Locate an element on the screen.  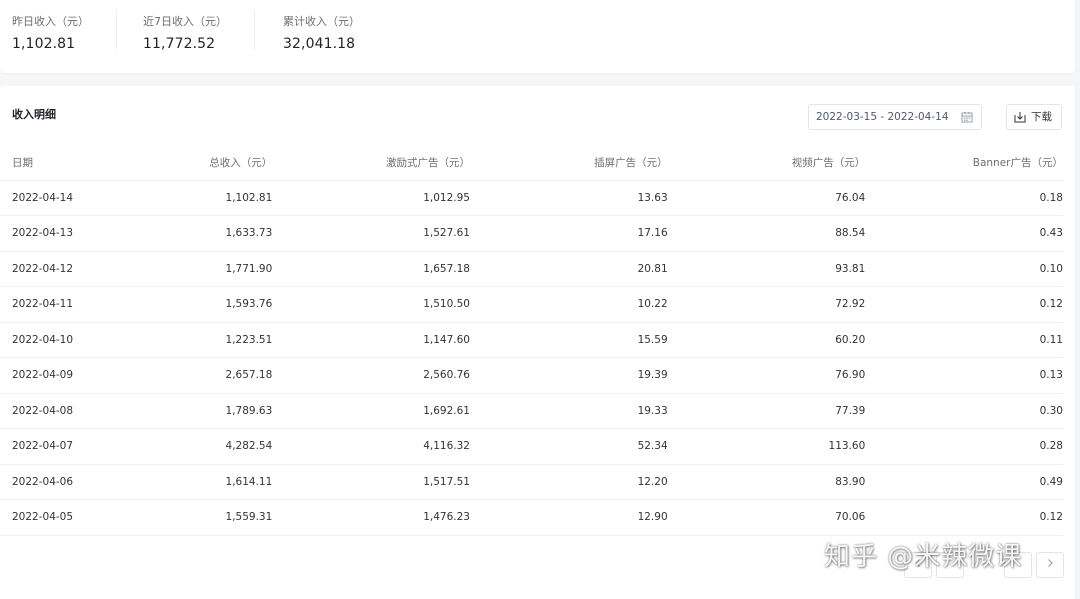
download-button: 下载 is located at coordinates (1034, 117).